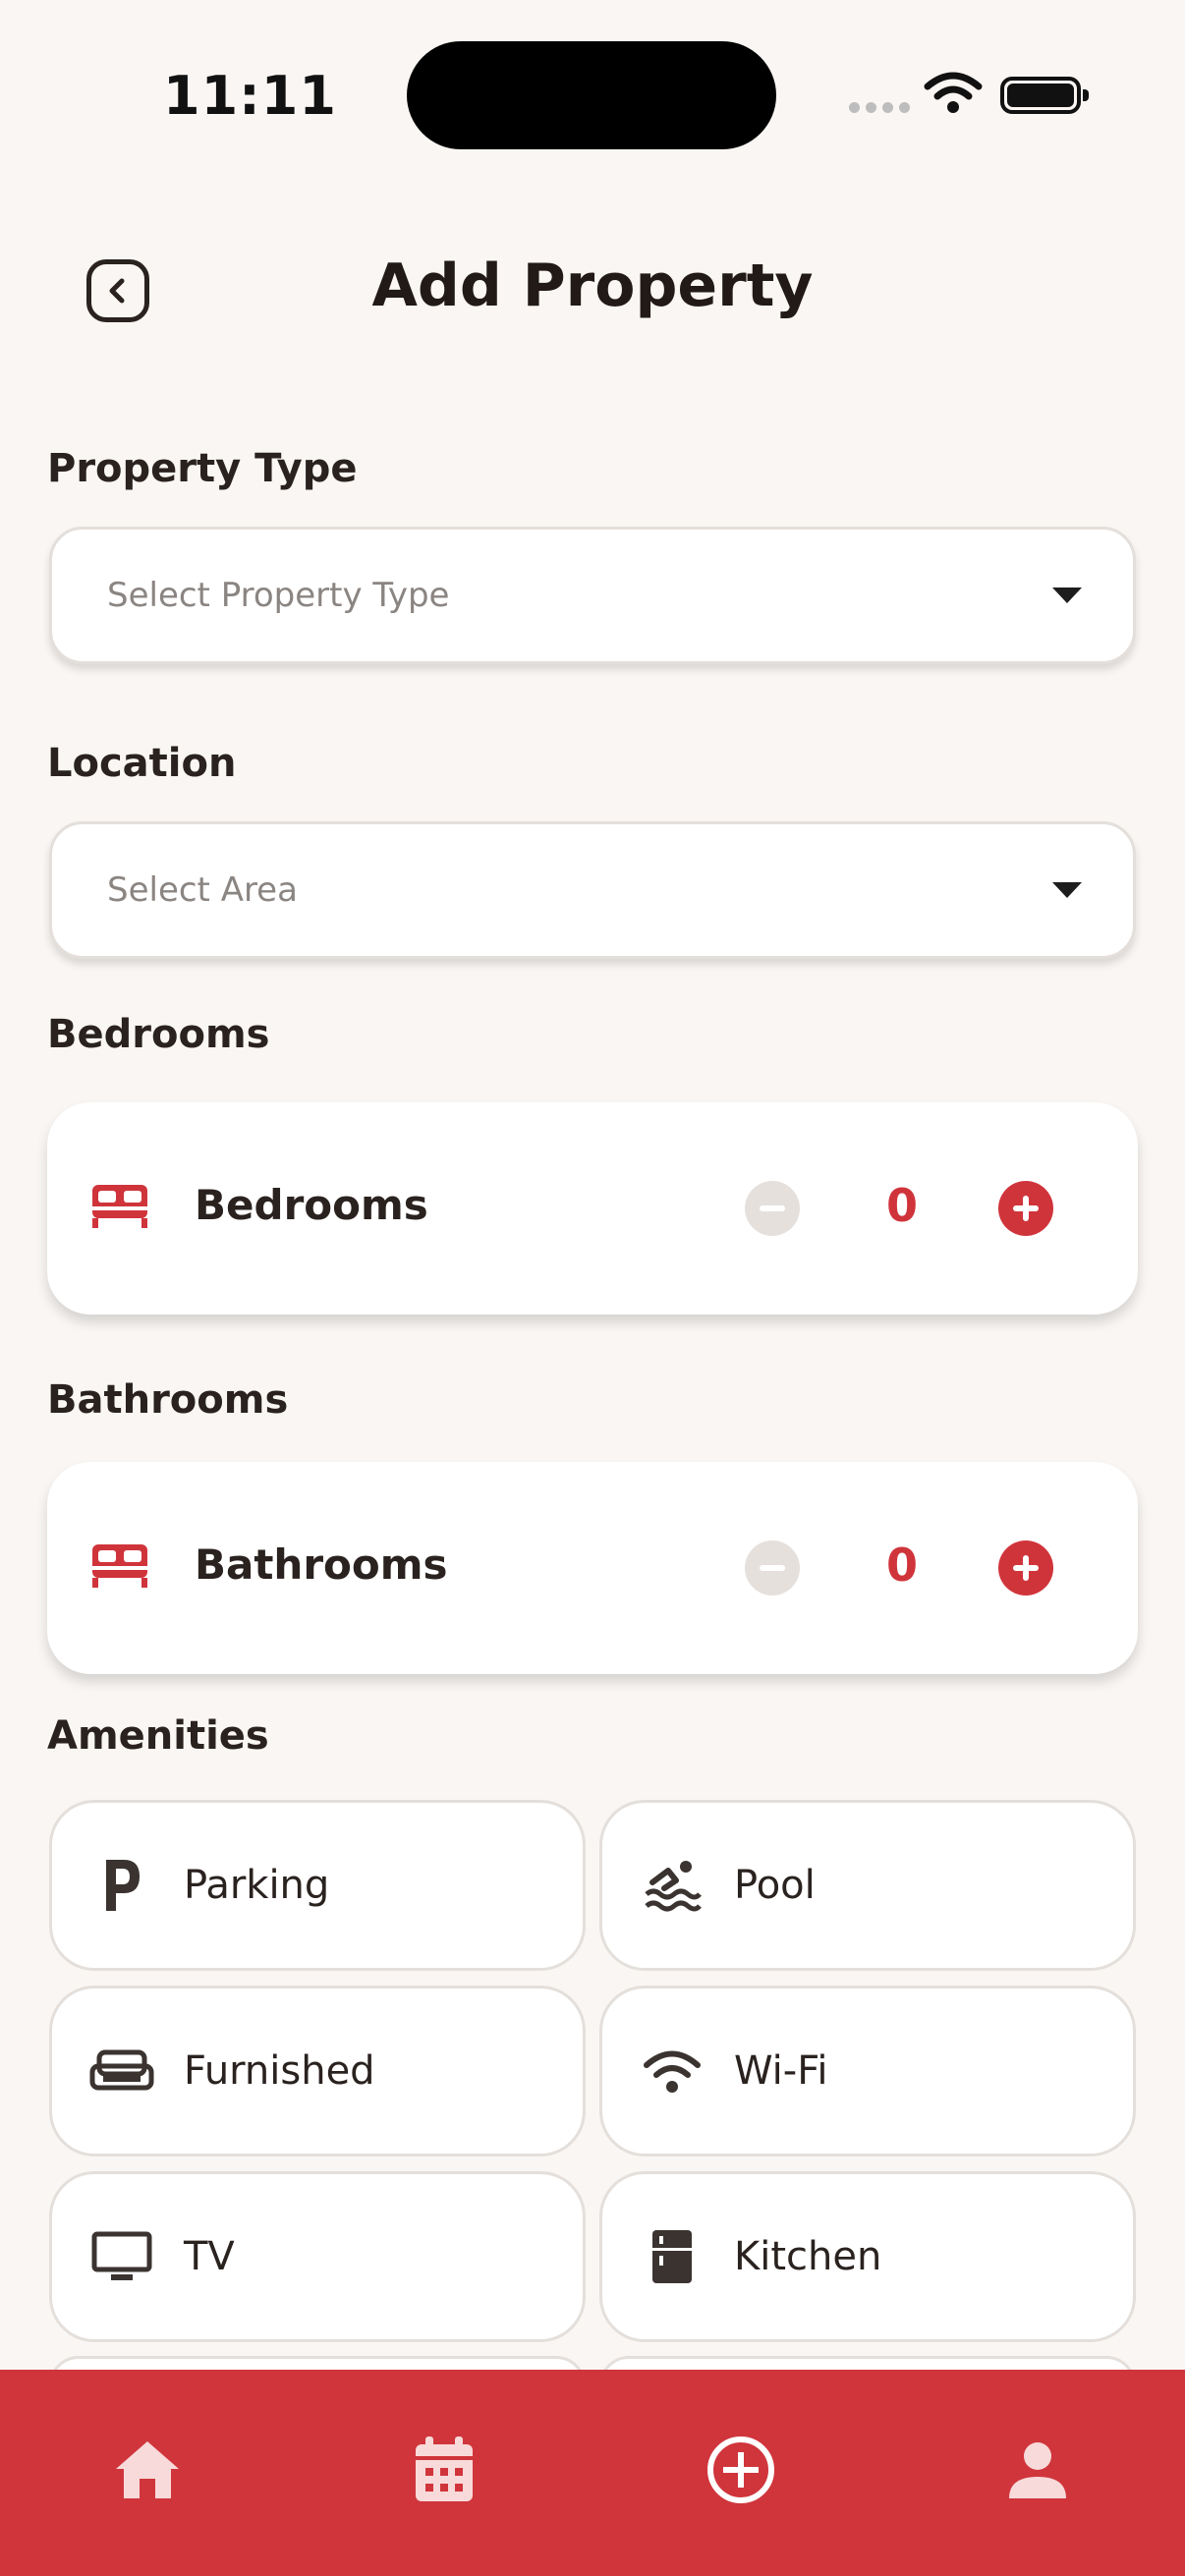  I want to click on page-title: Add Property, so click(592, 286).